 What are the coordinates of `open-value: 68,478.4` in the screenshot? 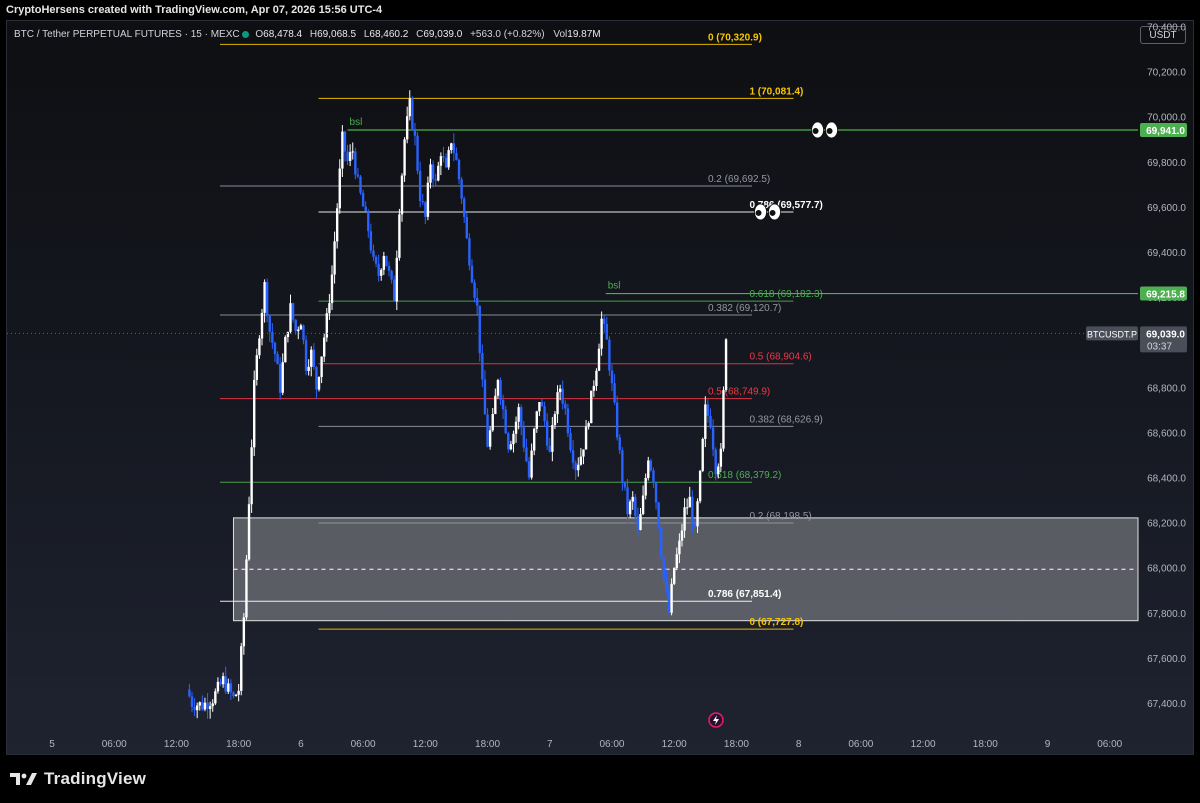 It's located at (283, 34).